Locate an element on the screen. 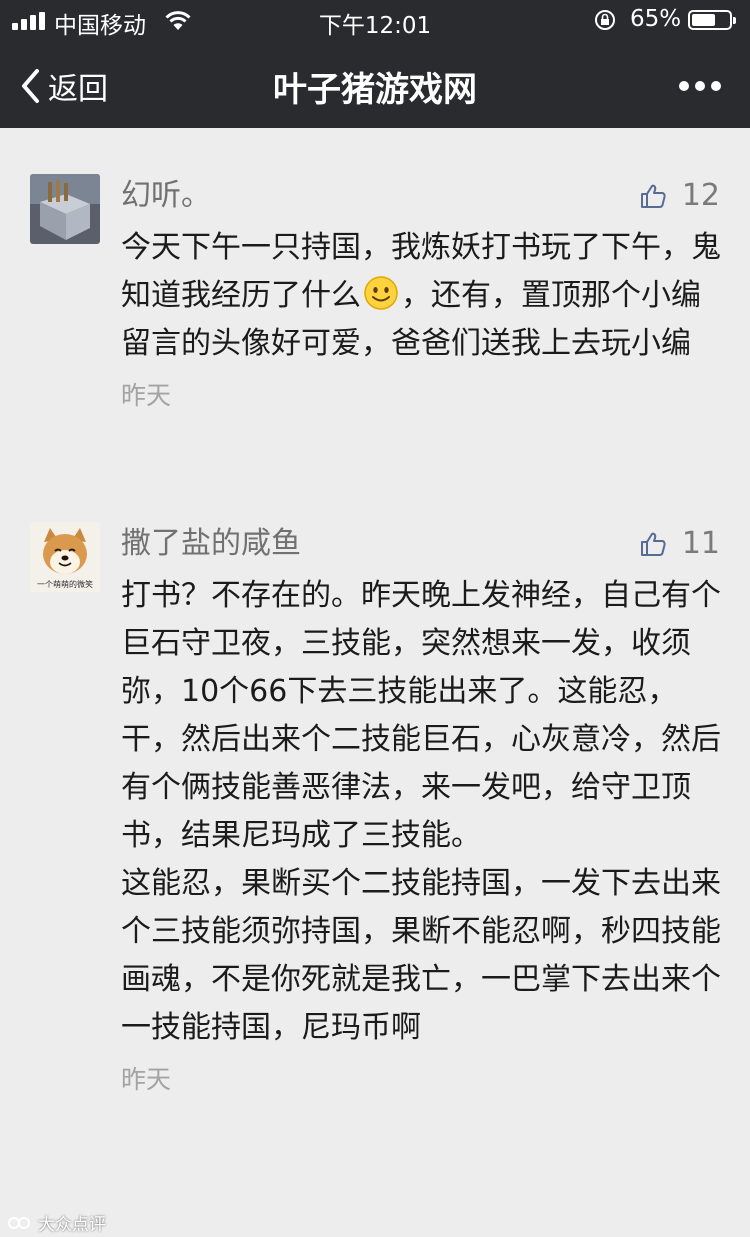 The height and width of the screenshot is (1237, 750). like-button: 11 is located at coordinates (680, 543).